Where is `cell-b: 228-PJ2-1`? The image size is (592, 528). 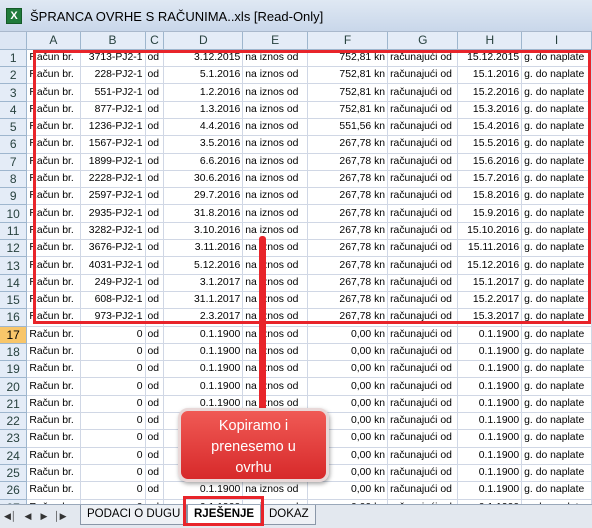 cell-b: 228-PJ2-1 is located at coordinates (113, 75).